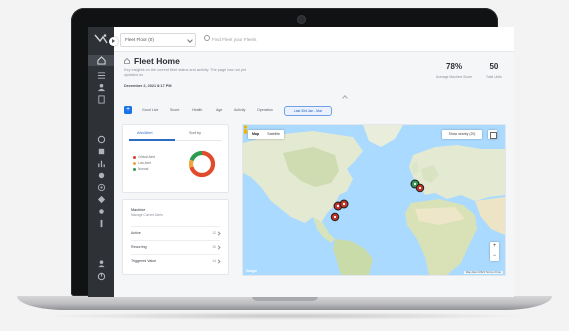  Describe the element at coordinates (176, 260) in the screenshot. I see `list-item: Triggered Value 14` at that location.